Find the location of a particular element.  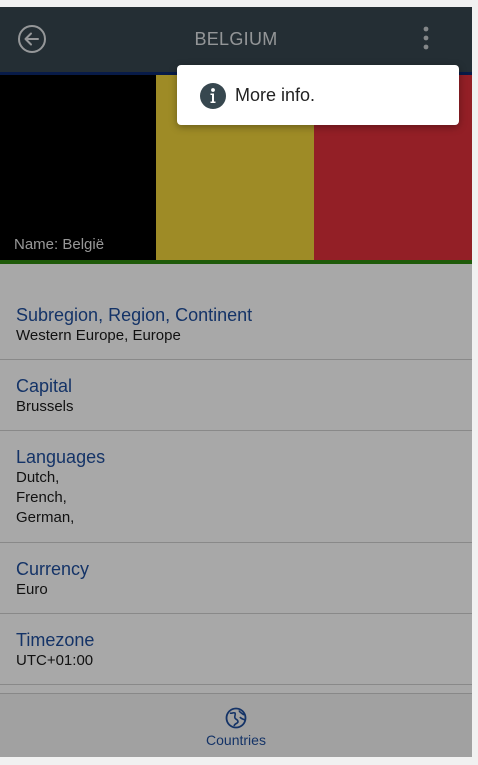

overflow-menu: More info. is located at coordinates (318, 95).